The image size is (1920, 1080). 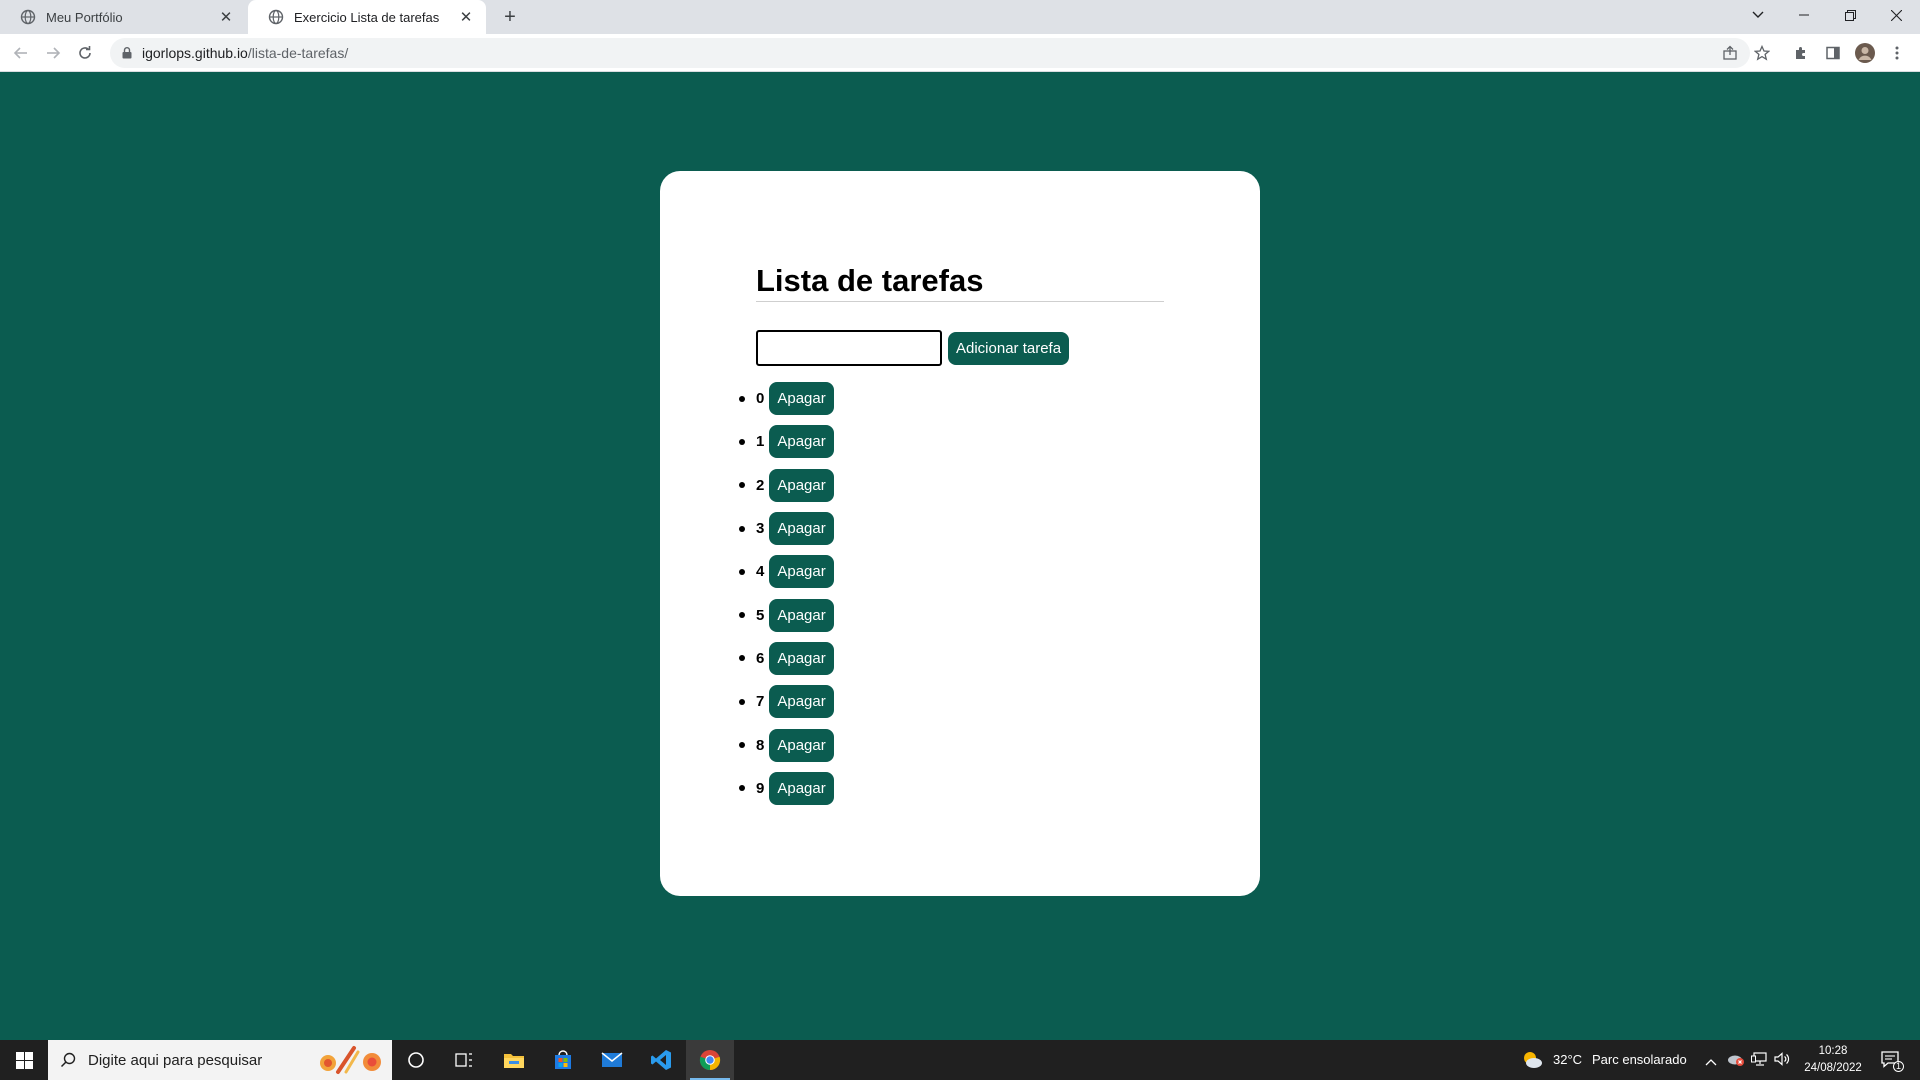 I want to click on url-host: igorlops.github.io, so click(x=195, y=53).